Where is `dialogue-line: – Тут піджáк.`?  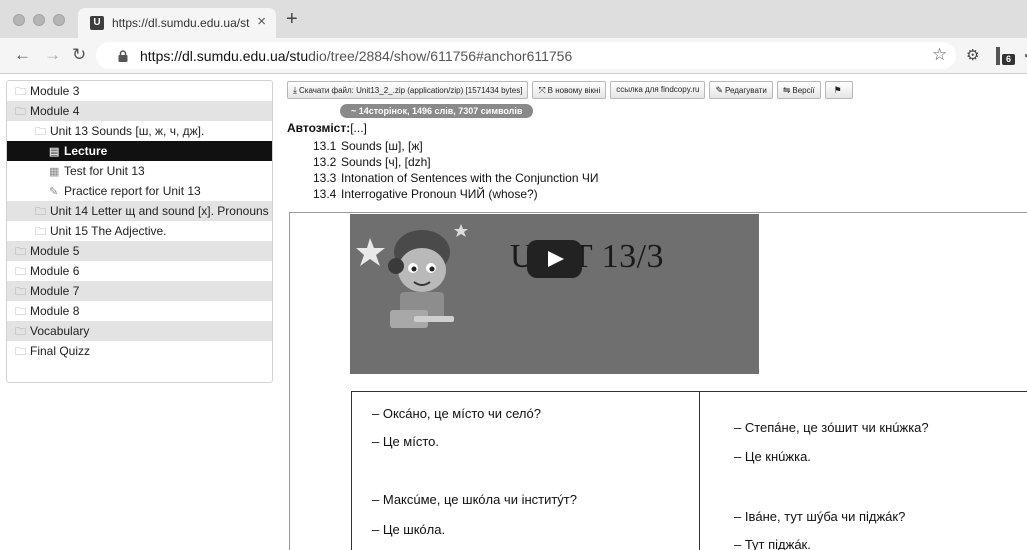
dialogue-line: – Тут піджáк. is located at coordinates (772, 543).